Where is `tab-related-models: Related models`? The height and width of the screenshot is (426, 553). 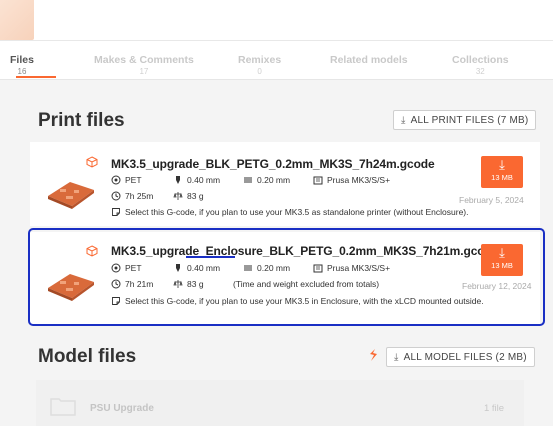
tab-related-models: Related models is located at coordinates (369, 60).